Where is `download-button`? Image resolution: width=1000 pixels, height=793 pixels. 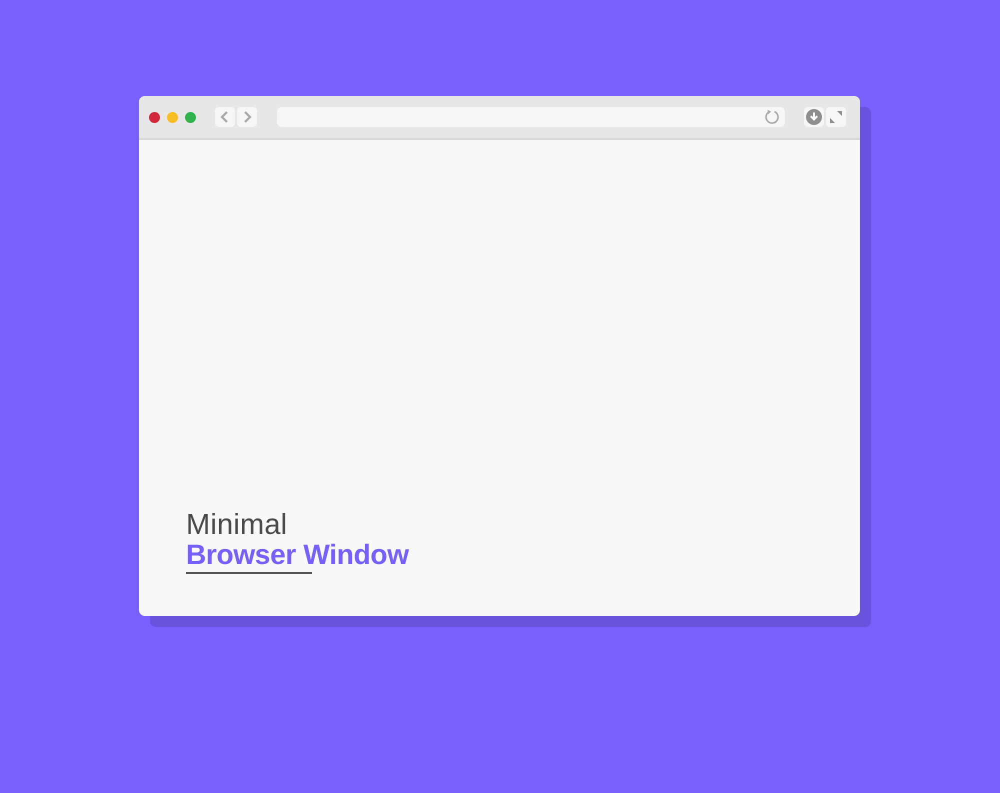 download-button is located at coordinates (814, 117).